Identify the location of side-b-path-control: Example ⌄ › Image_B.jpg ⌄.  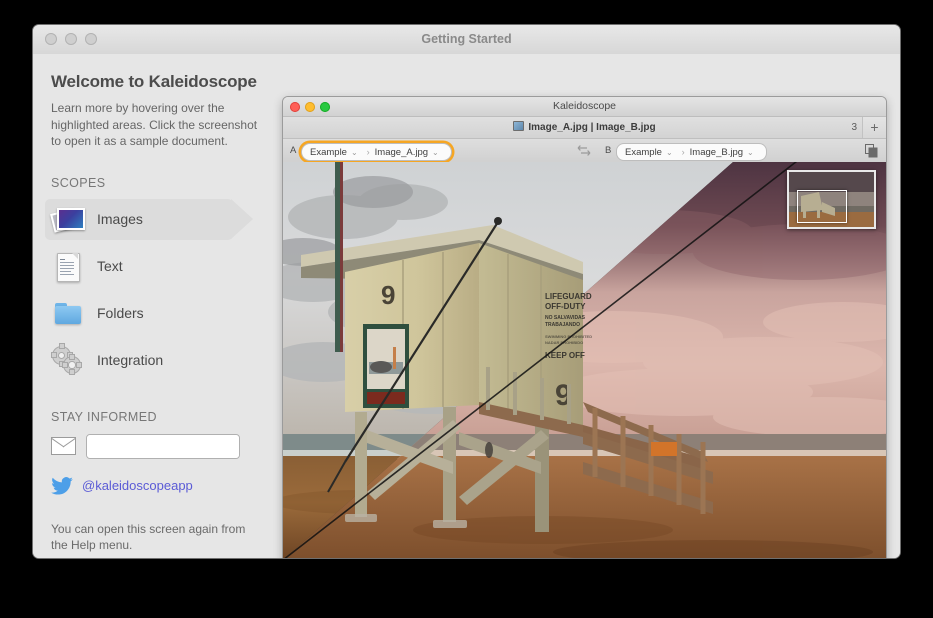
(691, 152).